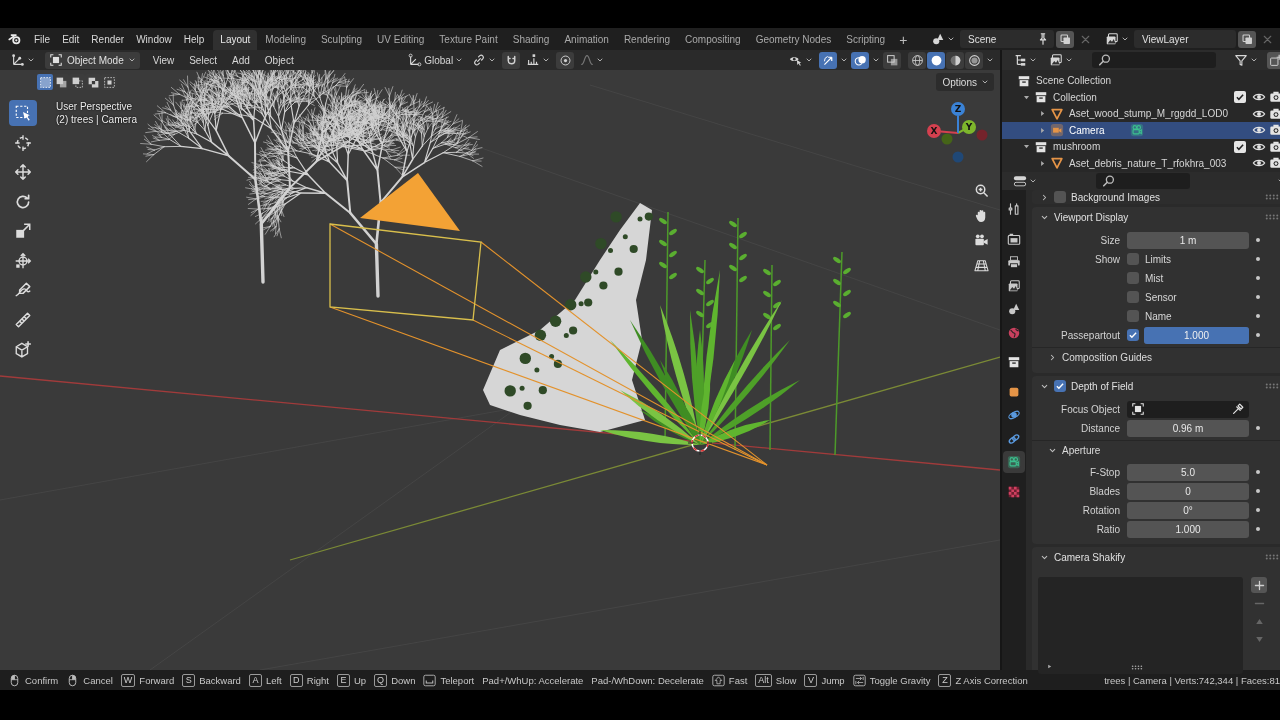  I want to click on squares-intersect-icon, so click(109, 82).